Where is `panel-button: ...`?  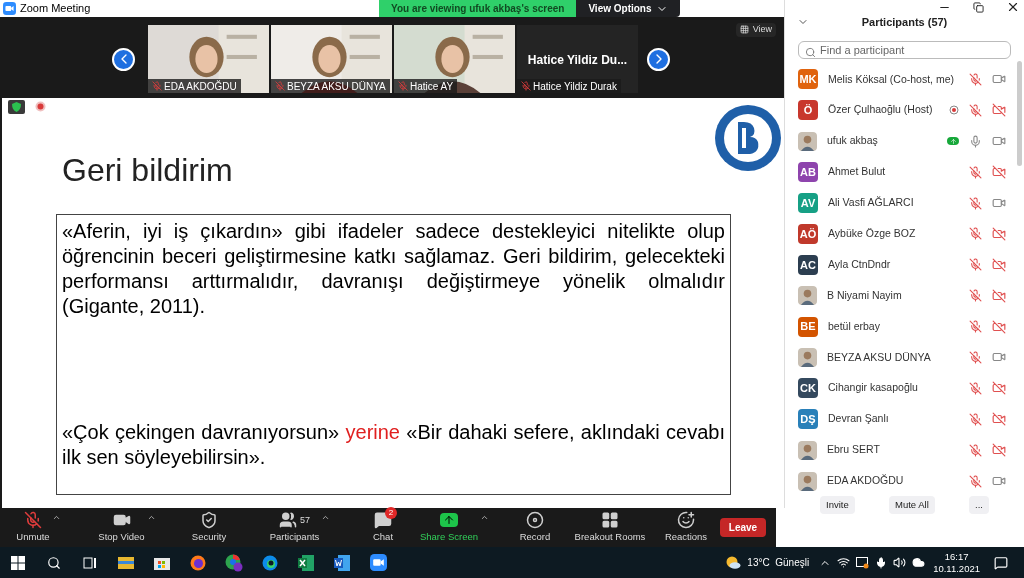
panel-button: ... is located at coordinates (979, 505).